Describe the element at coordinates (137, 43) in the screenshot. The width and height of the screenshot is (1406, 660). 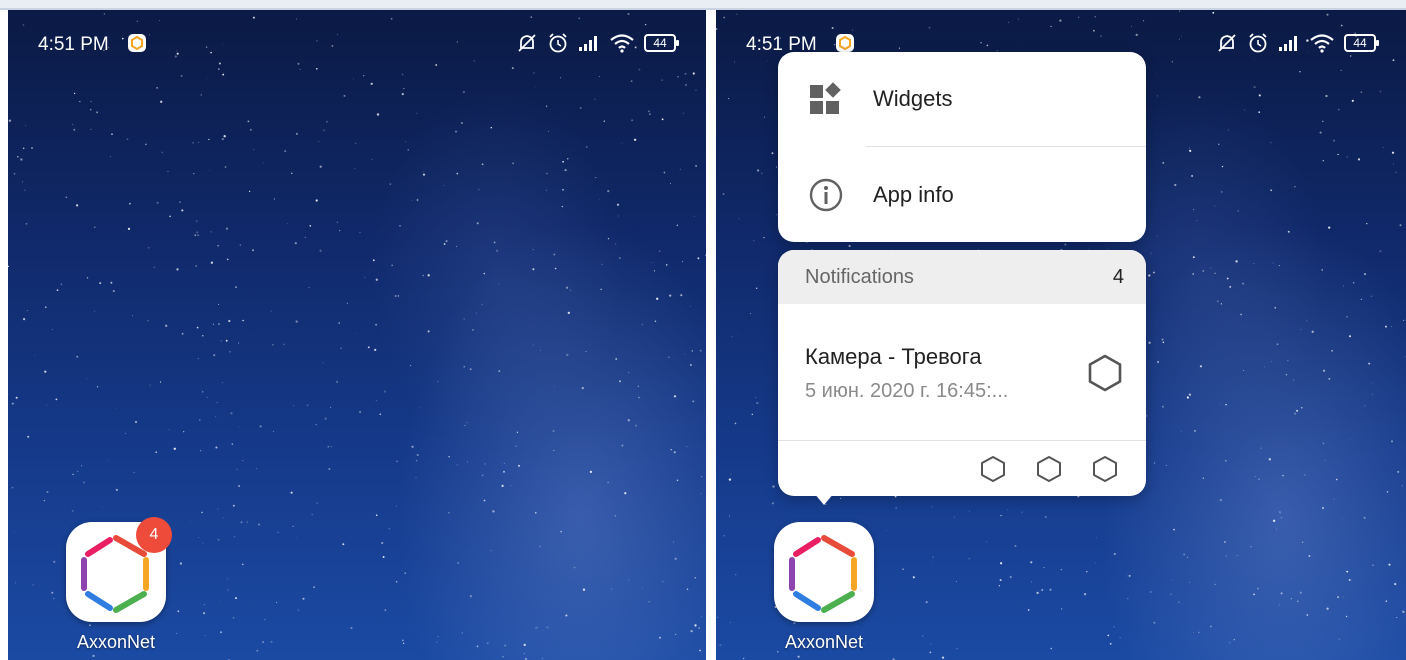
I see `app-logo-icon` at that location.